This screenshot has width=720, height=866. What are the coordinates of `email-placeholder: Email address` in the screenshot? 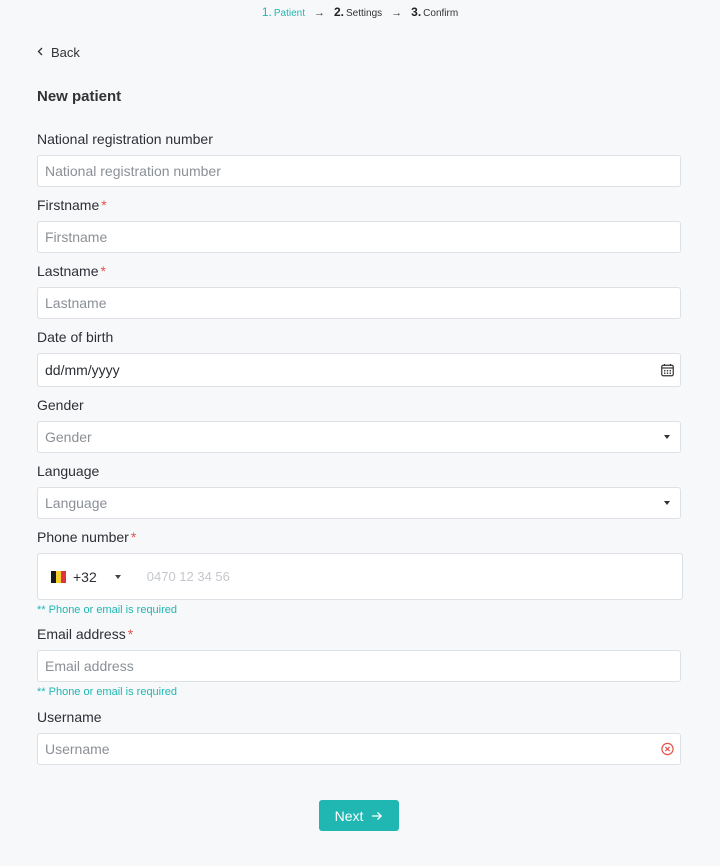 It's located at (89, 666).